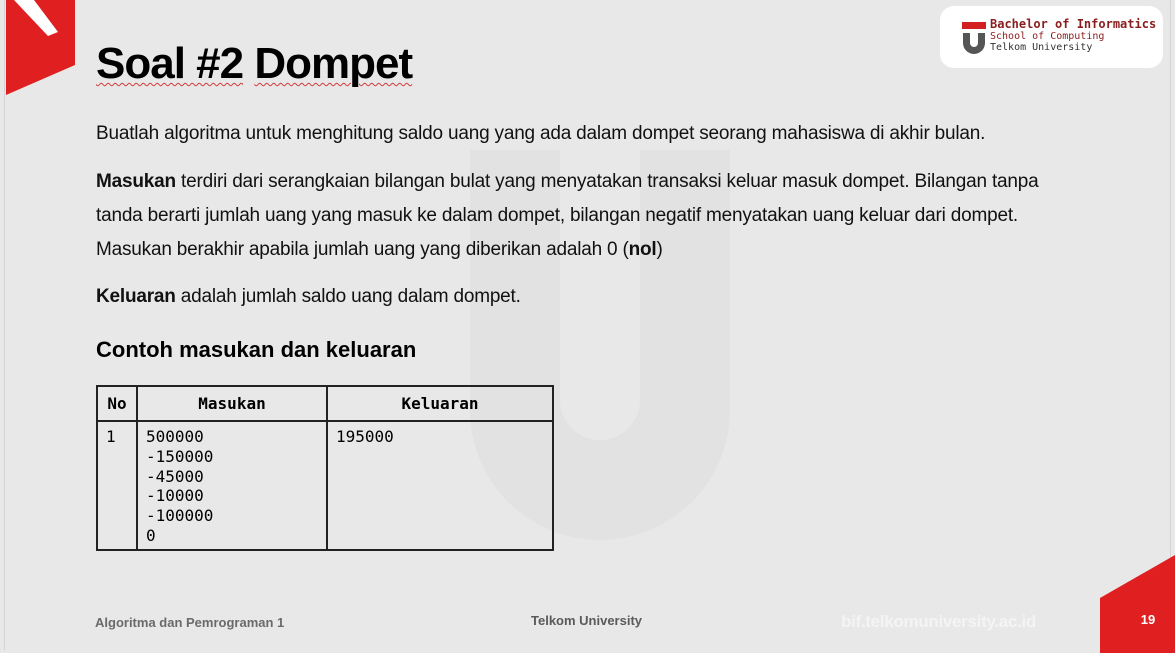 This screenshot has height=653, width=1175. What do you see at coordinates (440, 403) in the screenshot?
I see `column-header-keluaran: Keluaran` at bounding box center [440, 403].